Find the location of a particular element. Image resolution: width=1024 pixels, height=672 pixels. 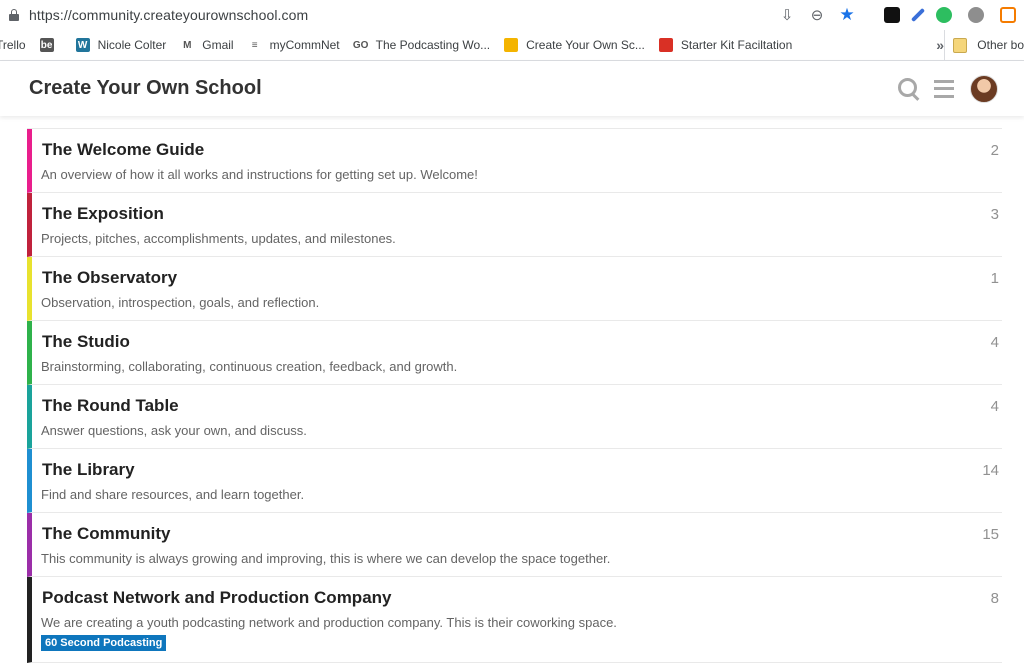

category-name: The Round Table is located at coordinates (110, 406).